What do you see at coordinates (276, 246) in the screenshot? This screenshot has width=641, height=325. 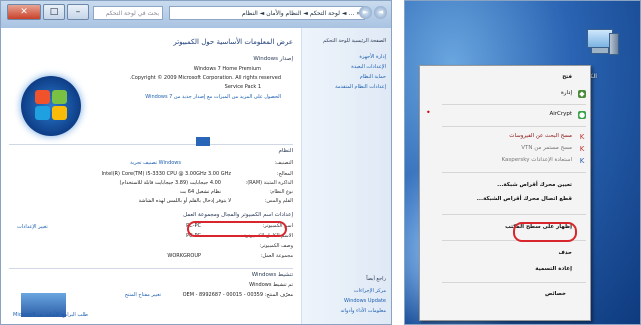 I see `description-label: وصف الكمبيوتر:` at bounding box center [276, 246].